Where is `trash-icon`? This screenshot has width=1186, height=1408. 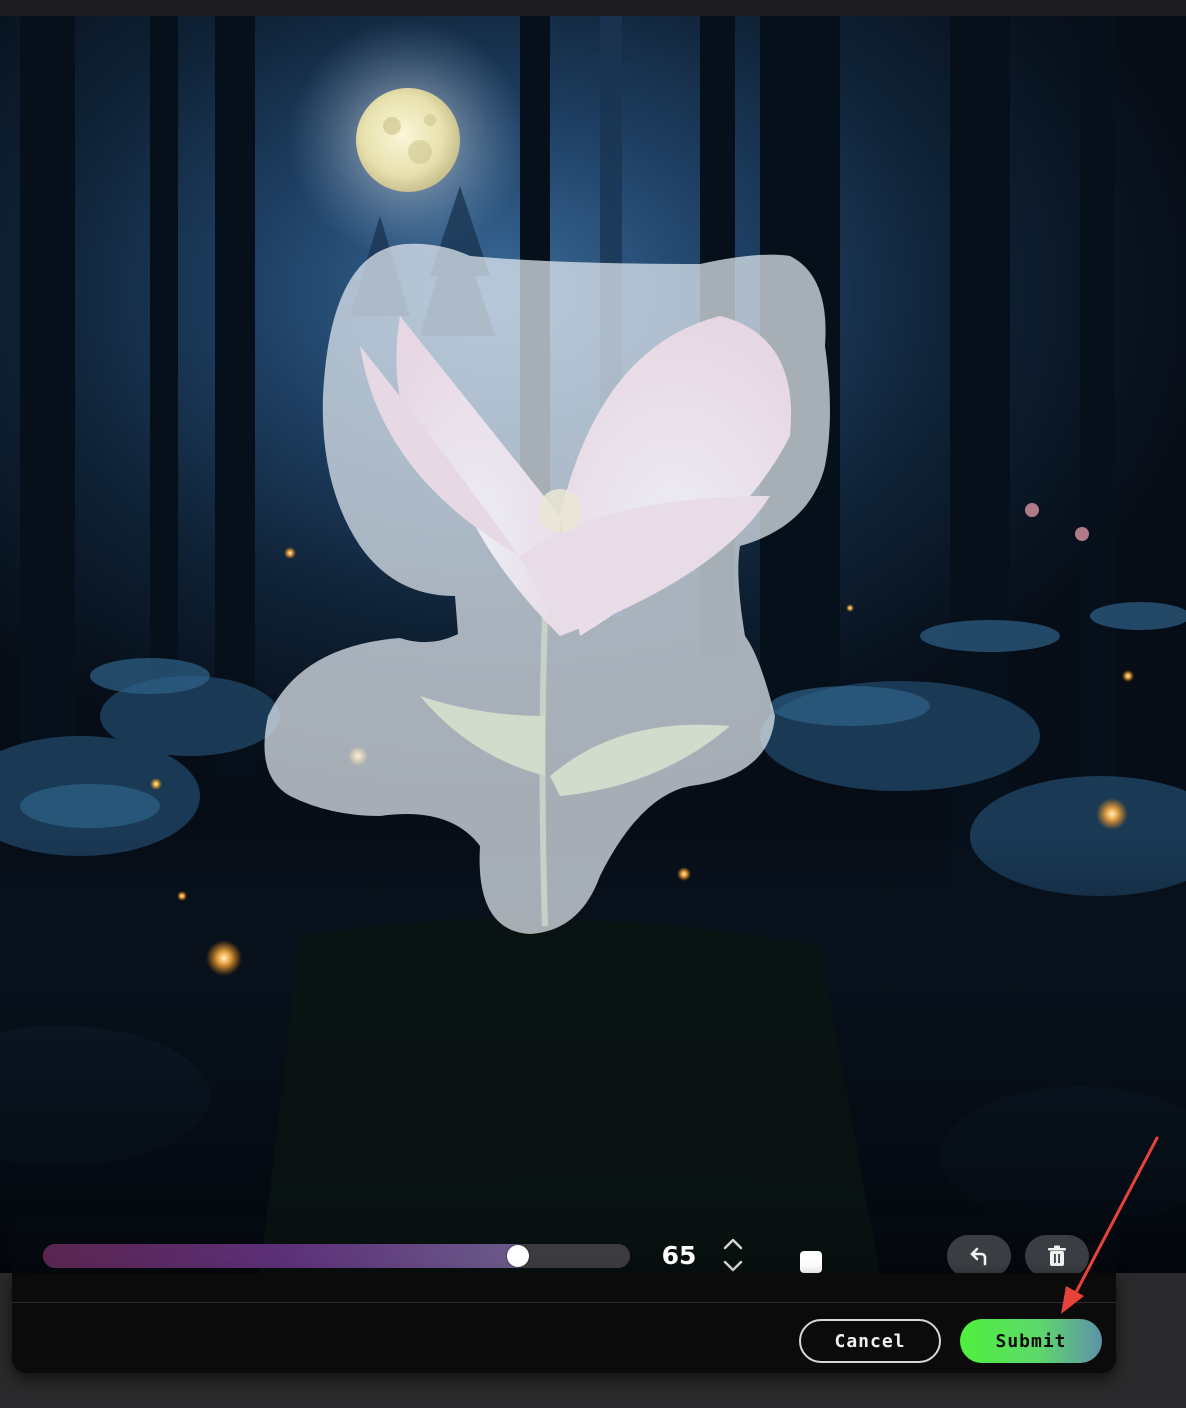
trash-icon is located at coordinates (1057, 1255).